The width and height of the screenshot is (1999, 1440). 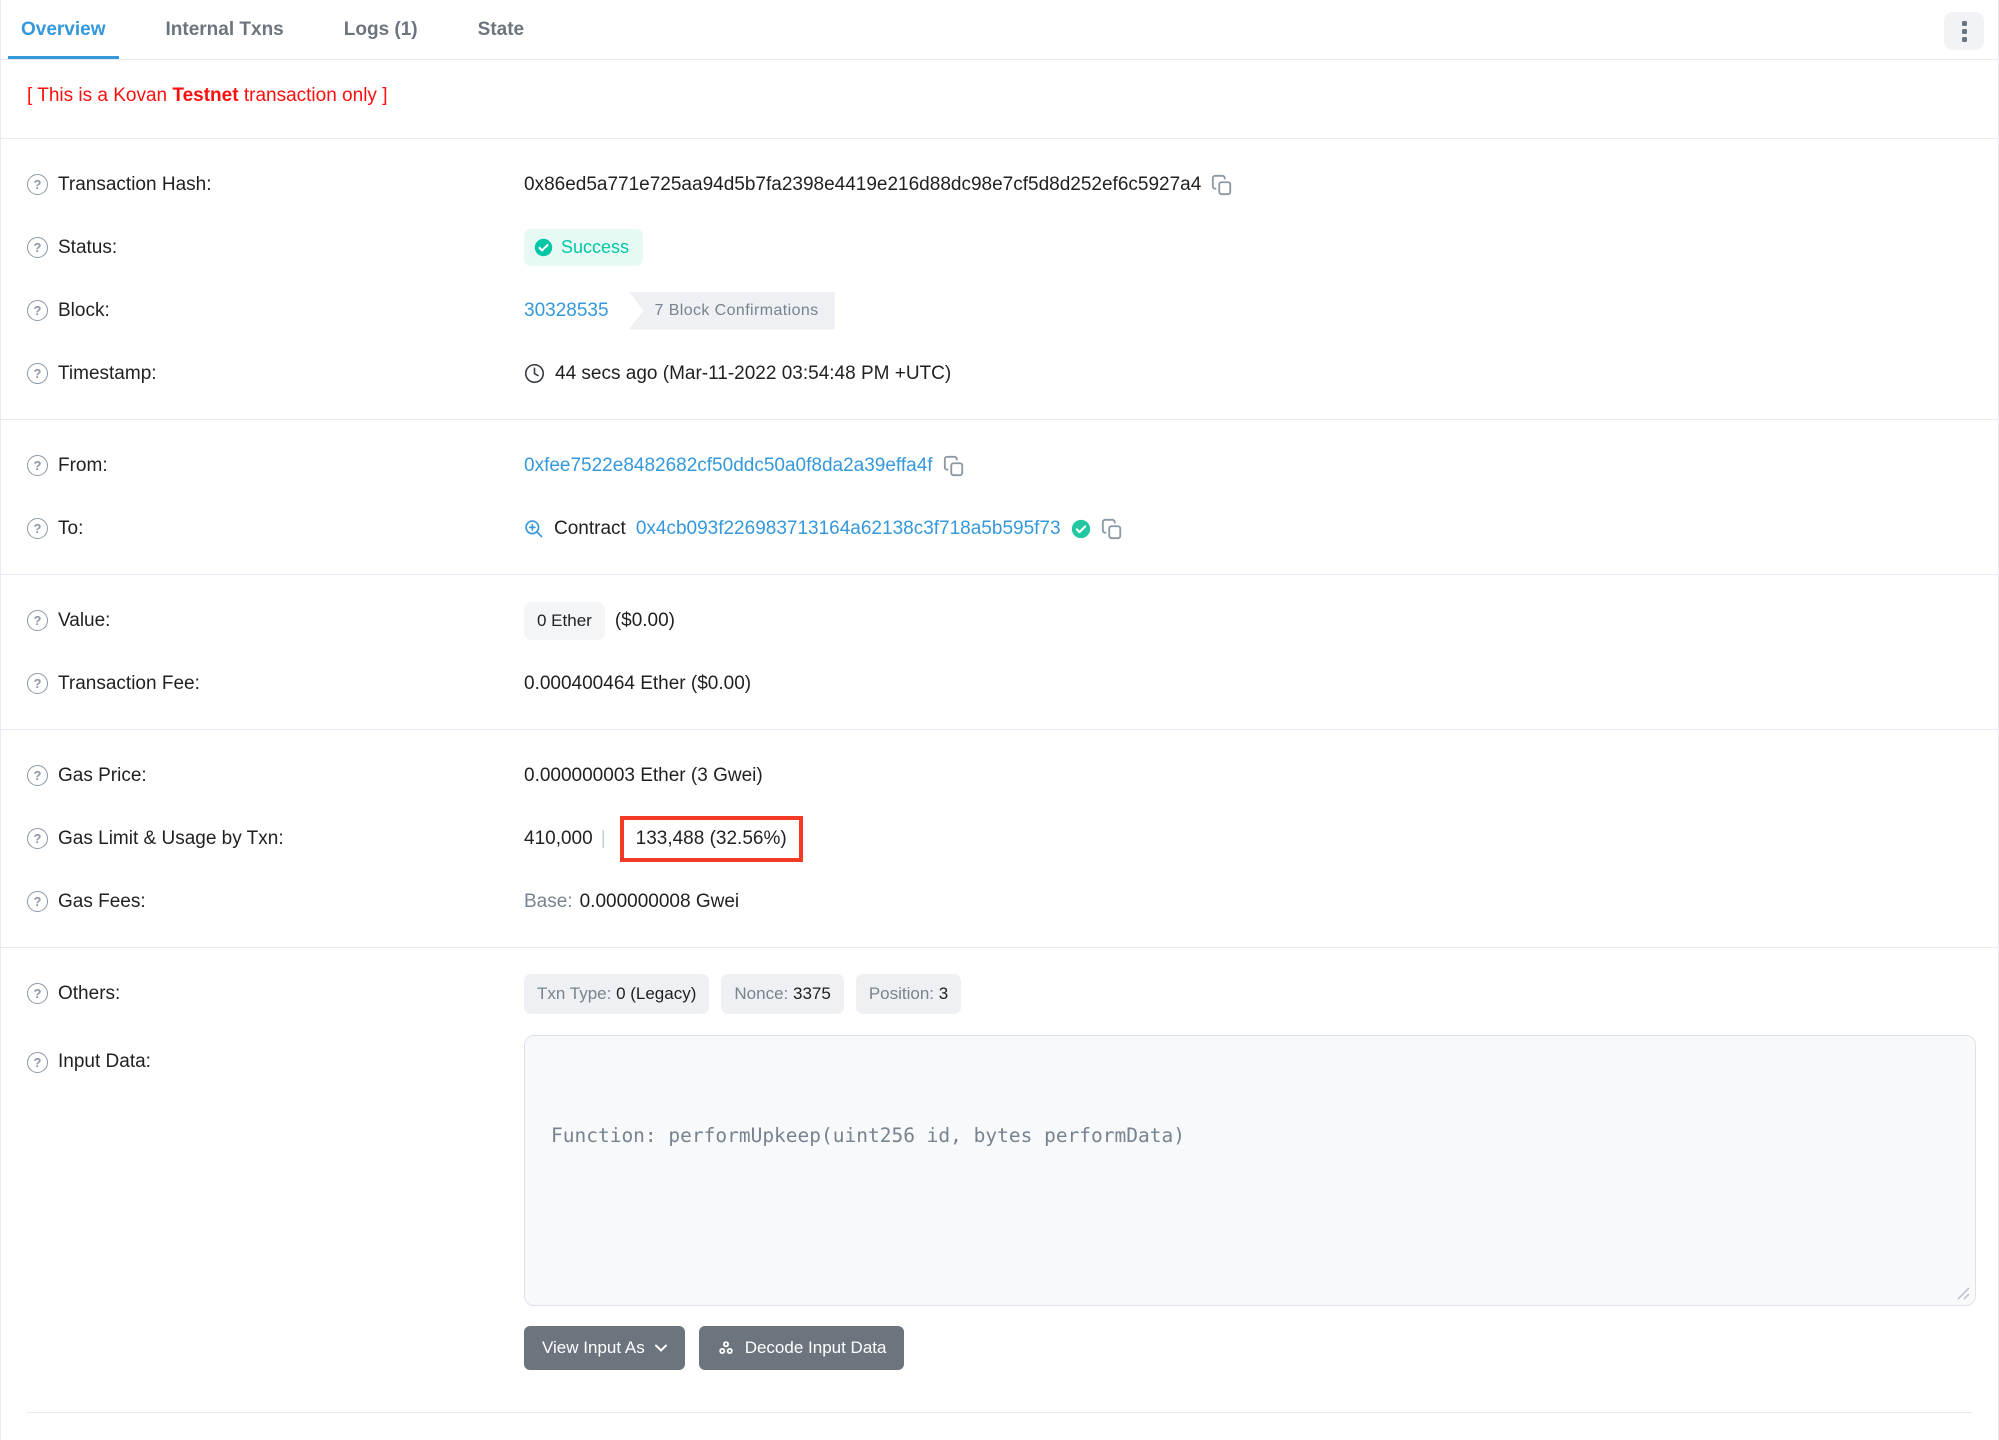 I want to click on position-key: Position:, so click(x=903, y=993).